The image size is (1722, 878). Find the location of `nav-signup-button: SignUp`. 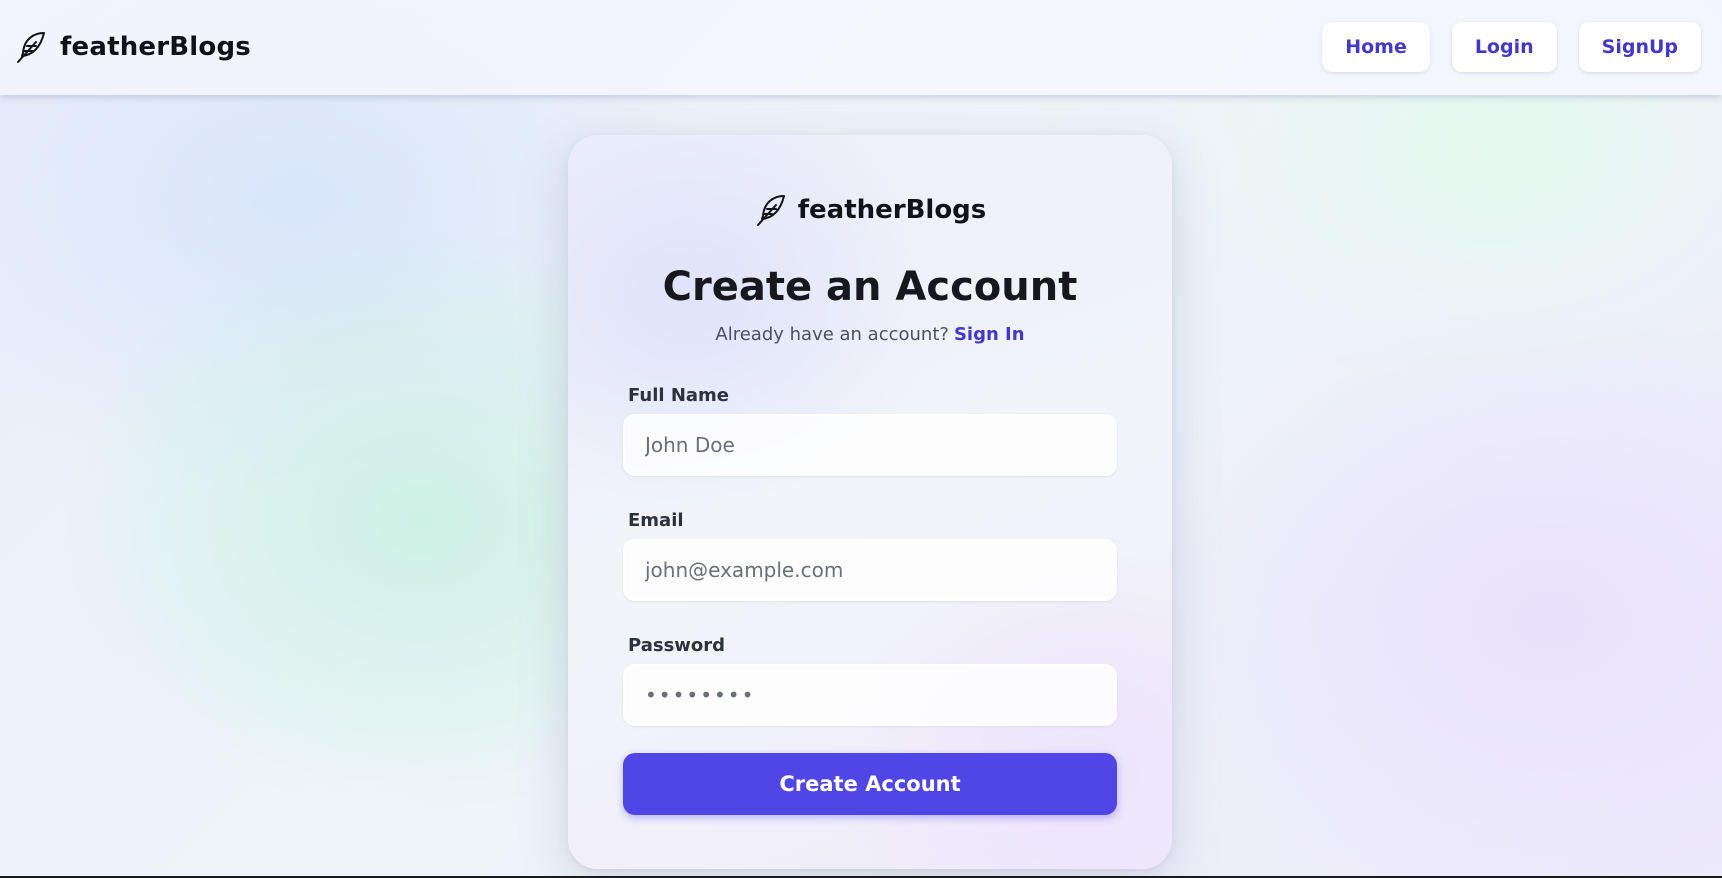

nav-signup-button: SignUp is located at coordinates (1639, 47).